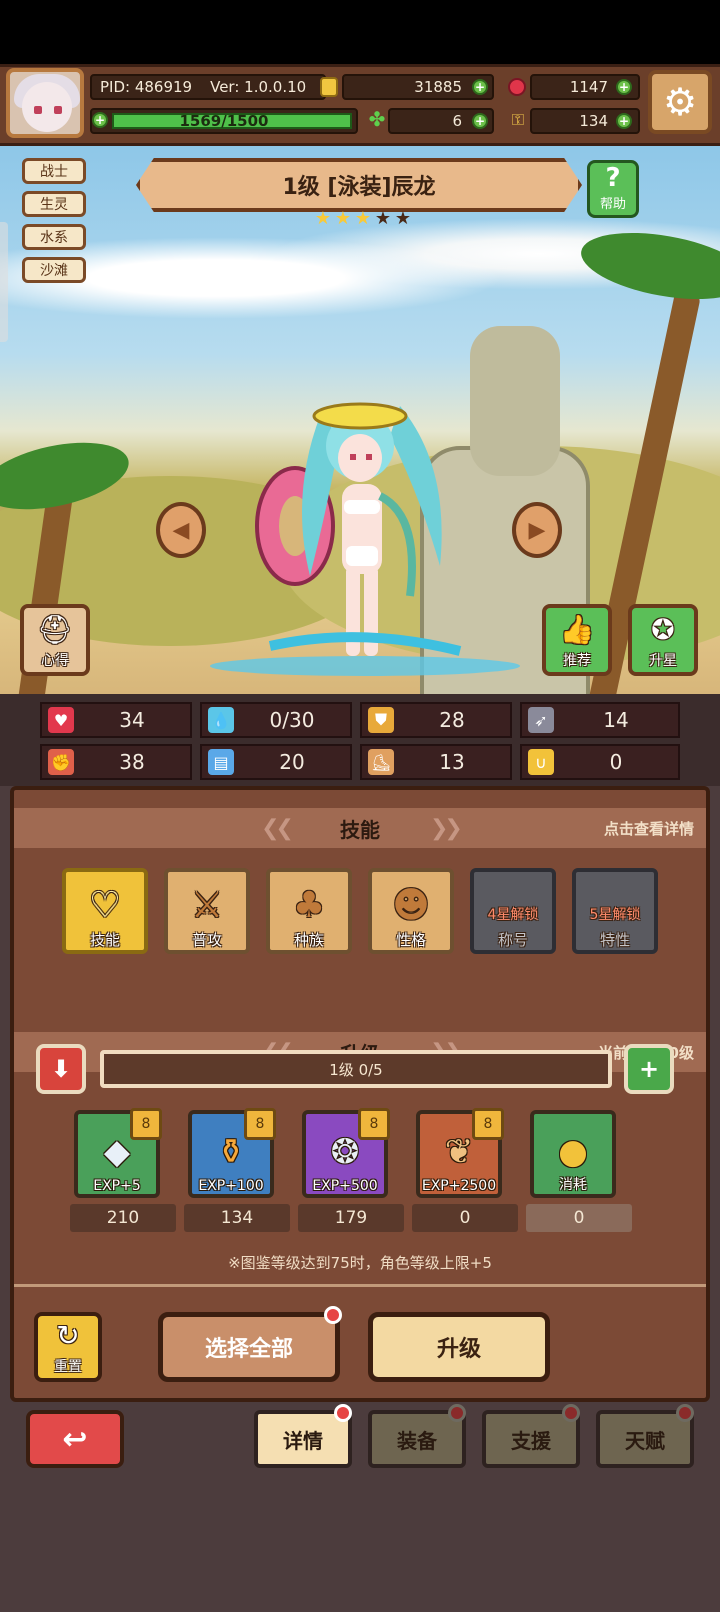 This screenshot has height=1612, width=720. I want to click on prev-character-button: ◀, so click(181, 530).